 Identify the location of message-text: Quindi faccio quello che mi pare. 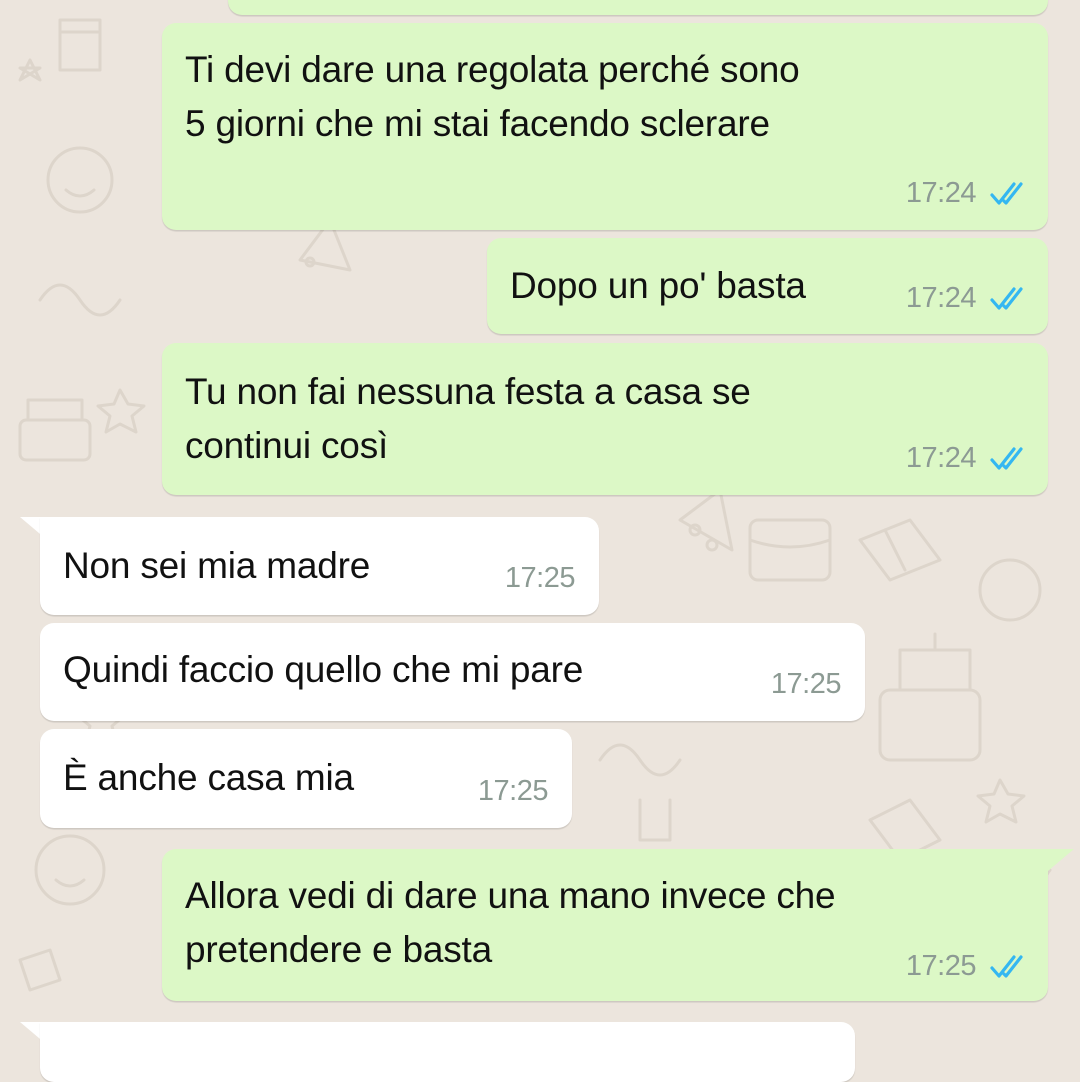
(323, 669).